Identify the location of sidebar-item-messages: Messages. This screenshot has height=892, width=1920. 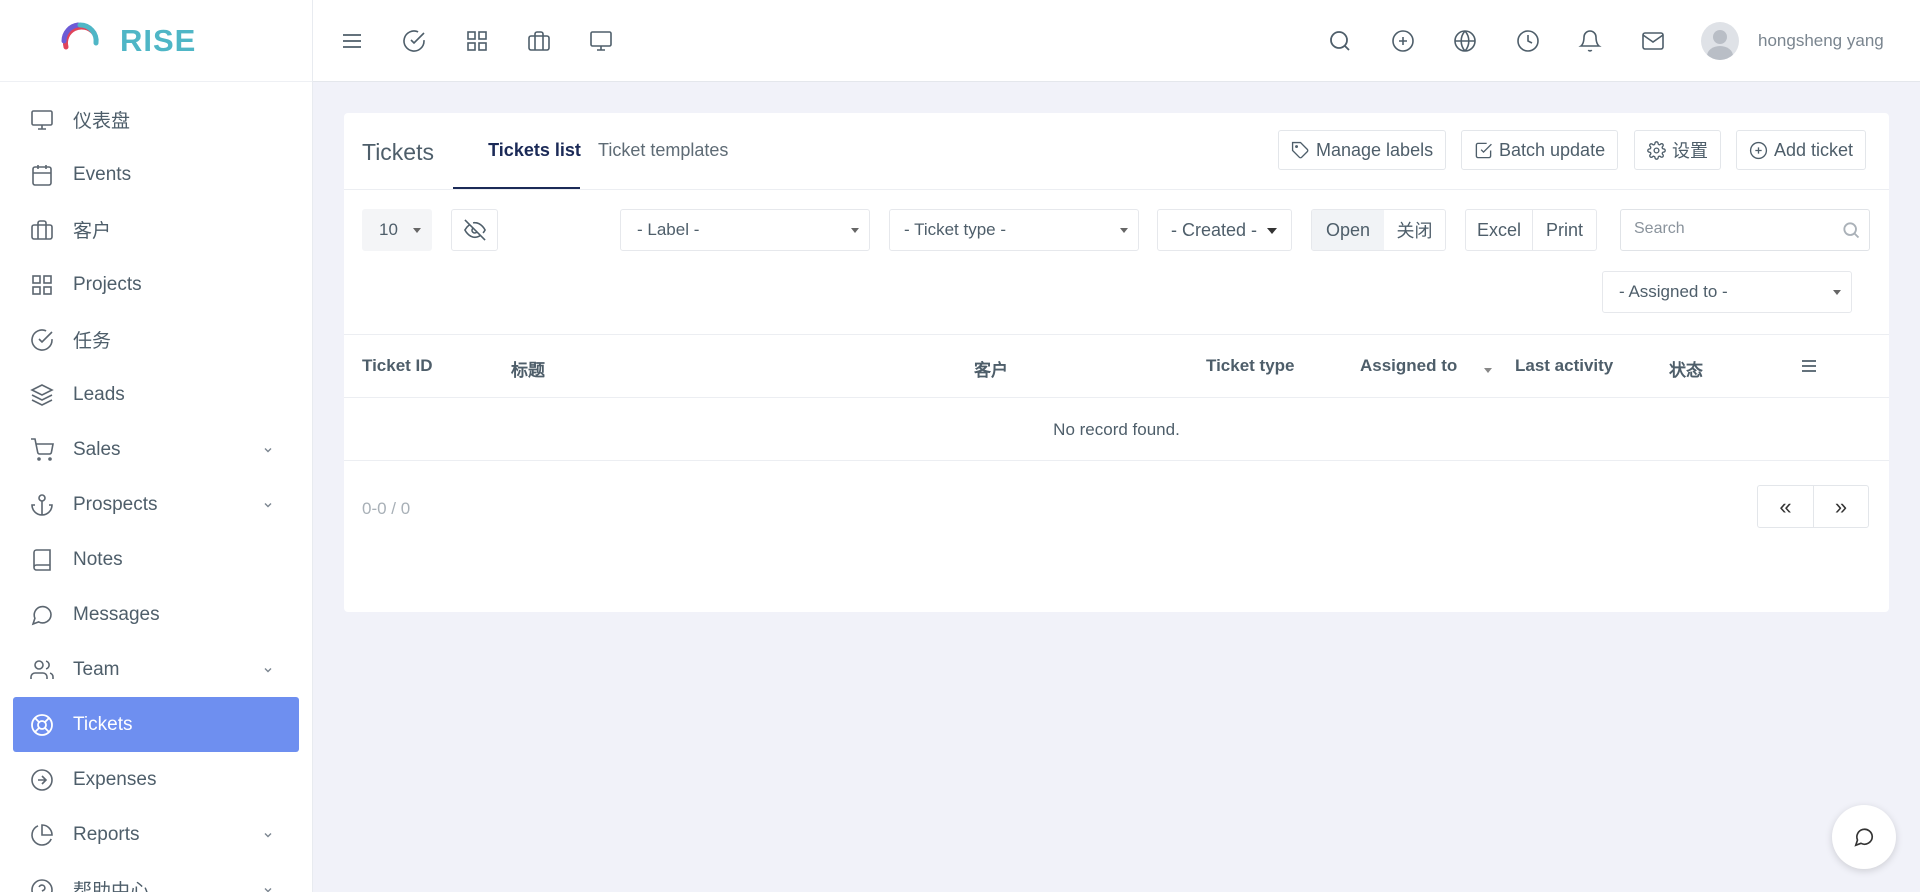
(156, 614).